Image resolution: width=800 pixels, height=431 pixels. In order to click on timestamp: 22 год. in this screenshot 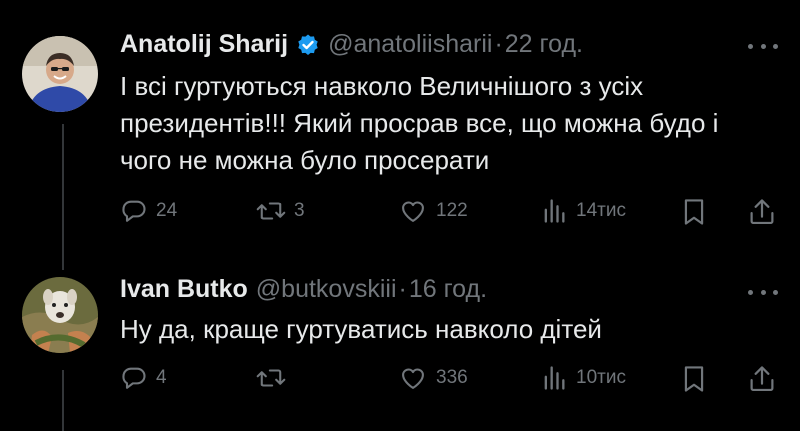, I will do `click(544, 44)`.